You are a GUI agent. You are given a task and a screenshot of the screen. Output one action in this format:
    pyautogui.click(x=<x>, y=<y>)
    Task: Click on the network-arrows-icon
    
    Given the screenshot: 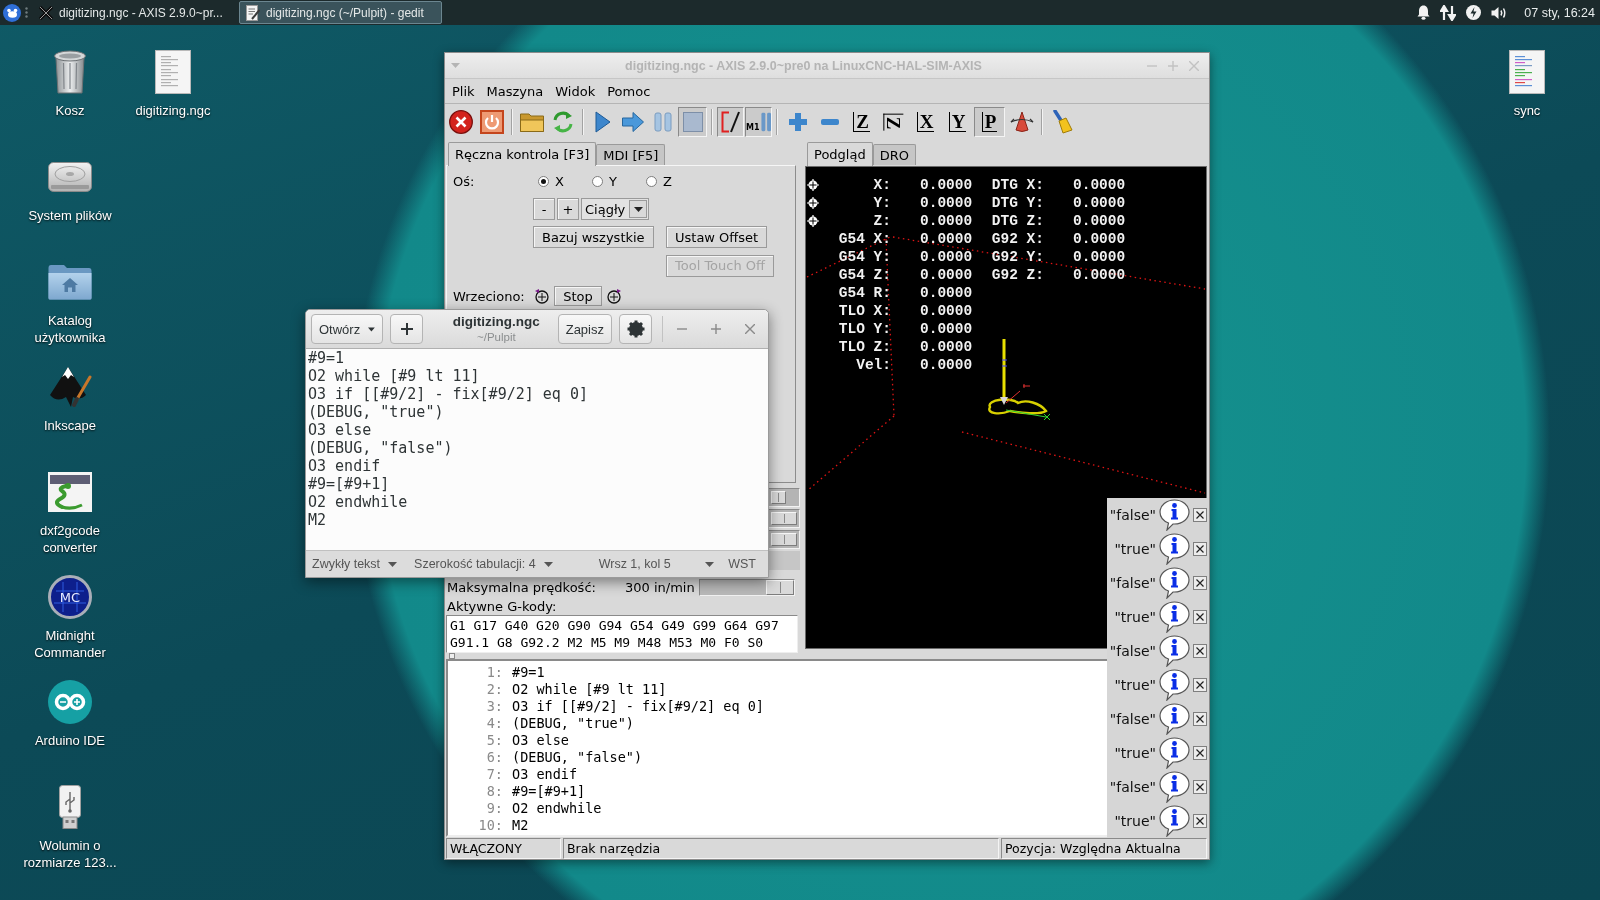 What is the action you would take?
    pyautogui.click(x=1448, y=12)
    